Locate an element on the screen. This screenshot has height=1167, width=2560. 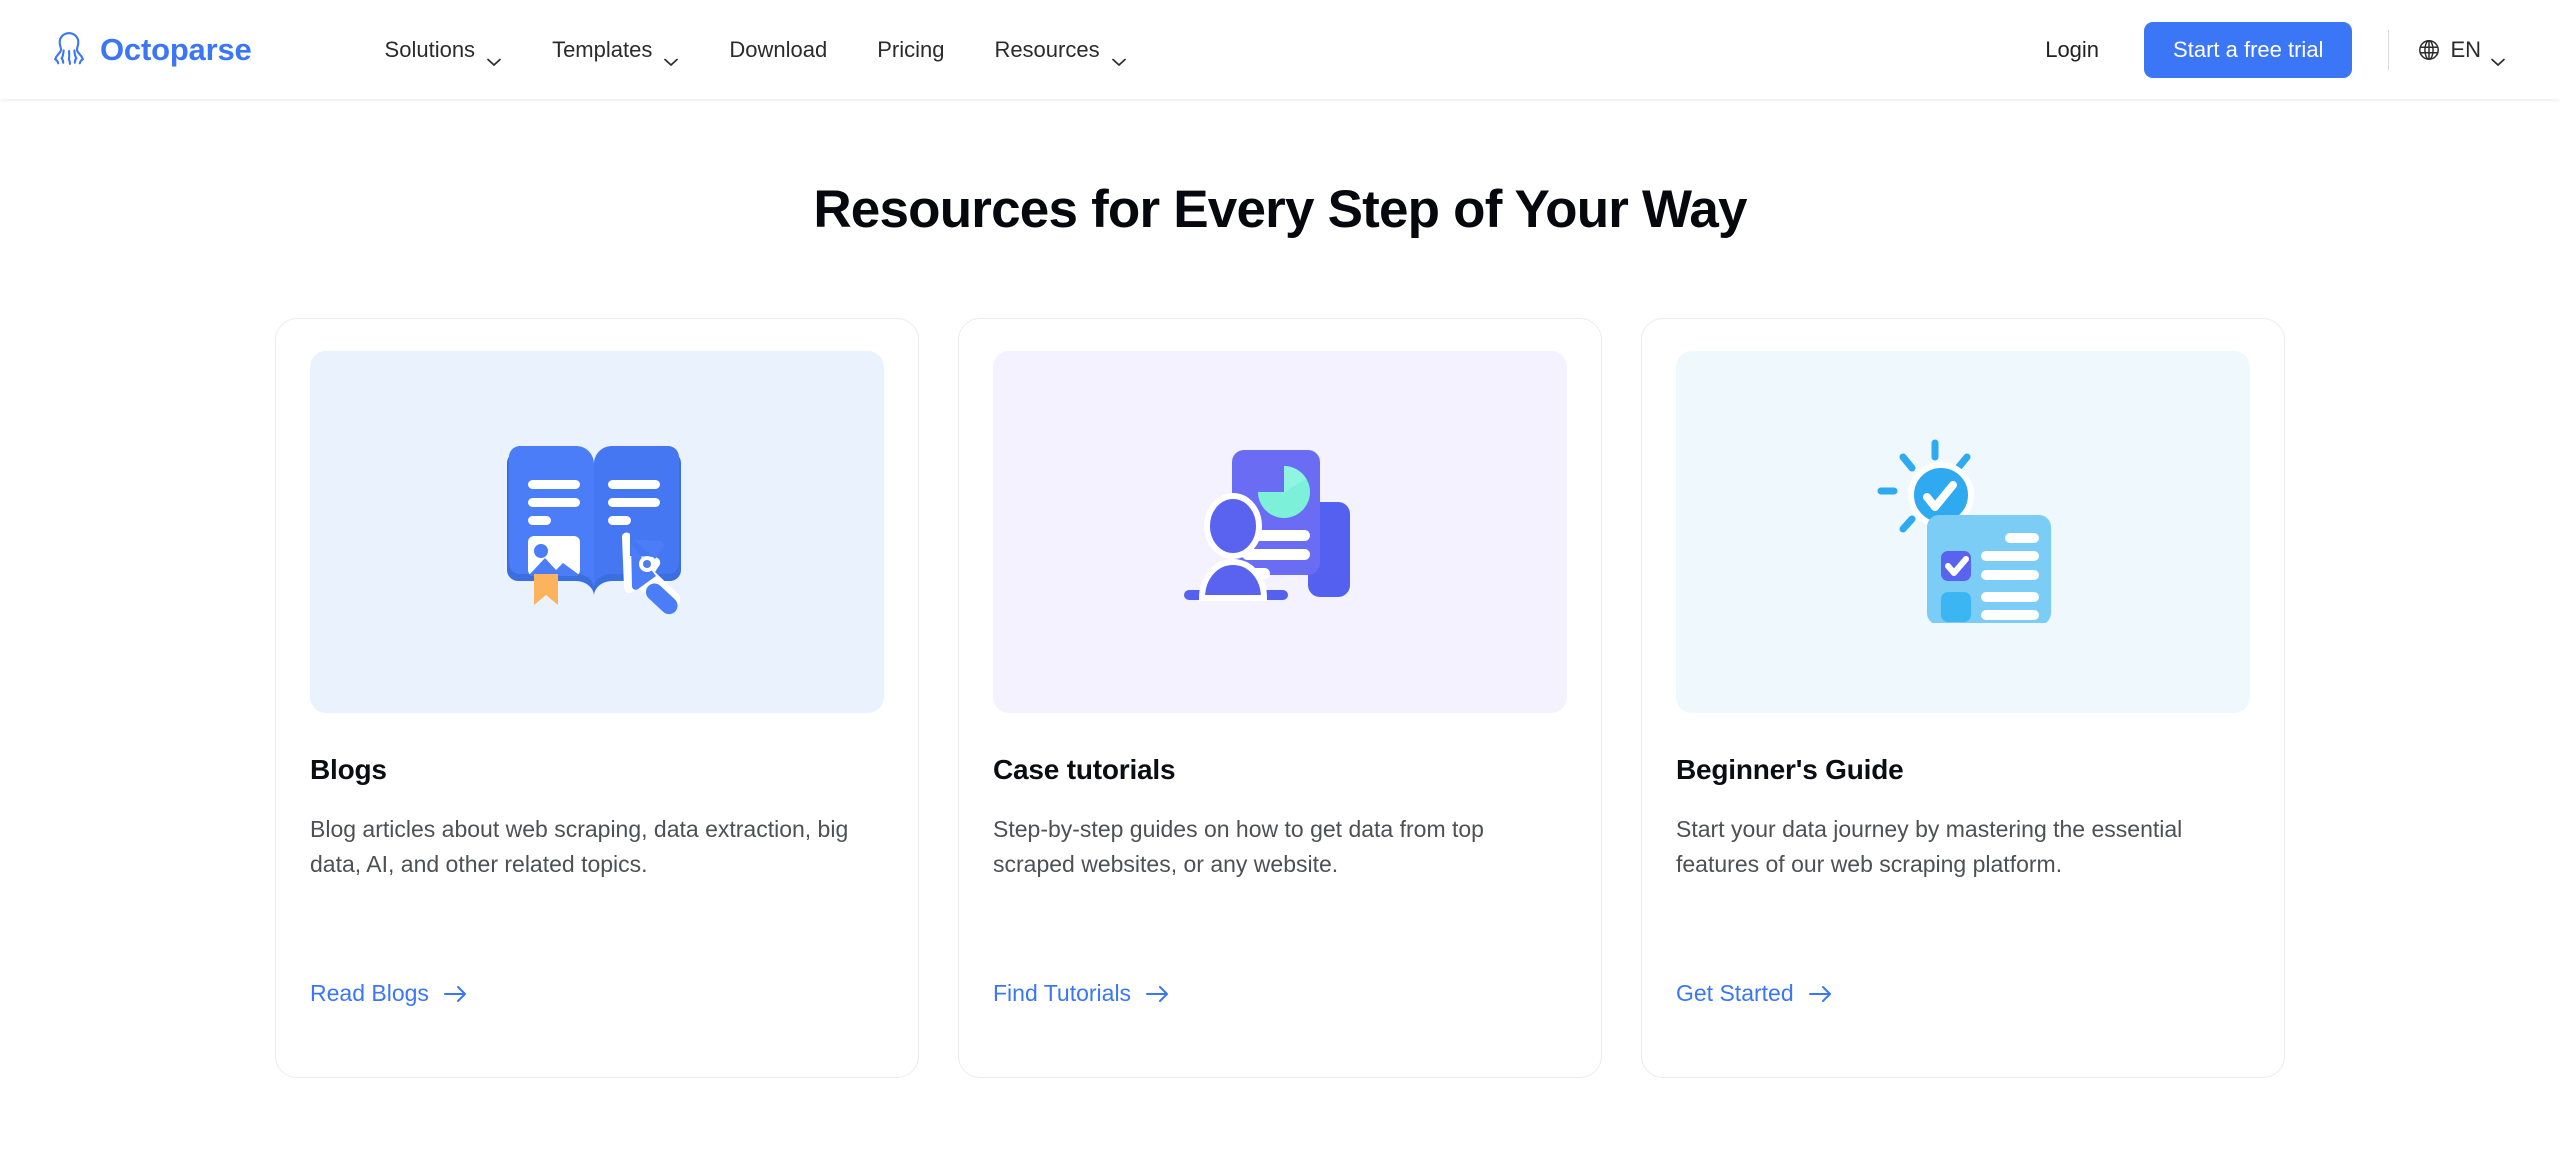
card-title: Beginner's Guide is located at coordinates (1790, 769).